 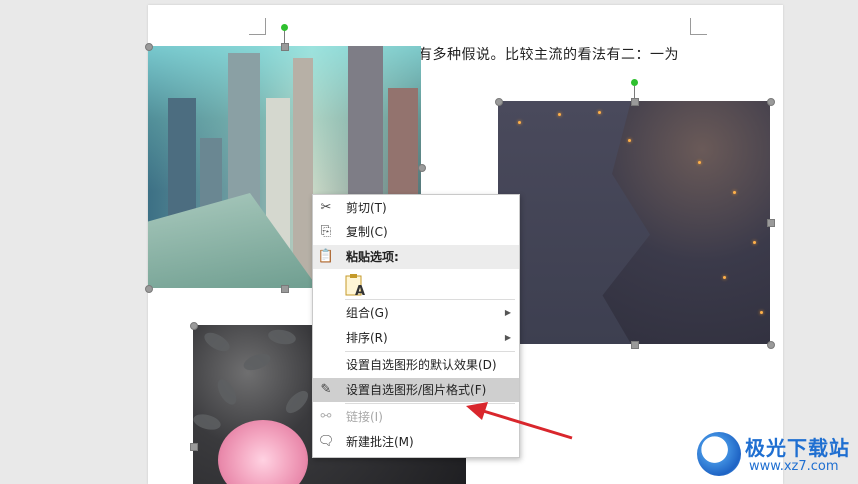 What do you see at coordinates (360, 290) in the screenshot?
I see `svg-text: A` at bounding box center [360, 290].